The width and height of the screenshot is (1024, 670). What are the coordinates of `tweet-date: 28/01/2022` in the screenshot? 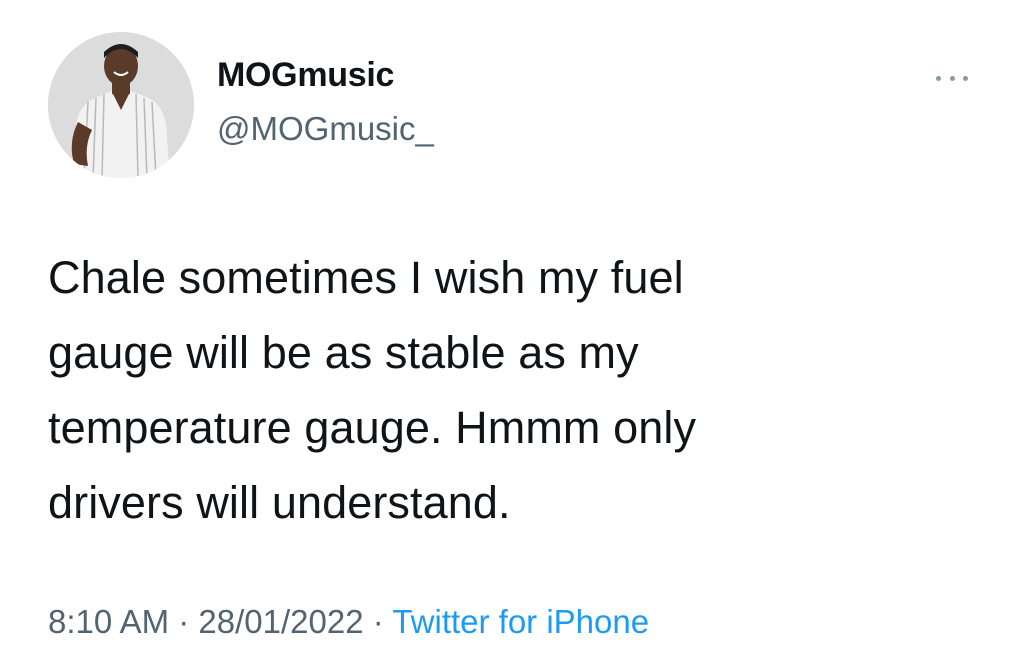 It's located at (280, 621).